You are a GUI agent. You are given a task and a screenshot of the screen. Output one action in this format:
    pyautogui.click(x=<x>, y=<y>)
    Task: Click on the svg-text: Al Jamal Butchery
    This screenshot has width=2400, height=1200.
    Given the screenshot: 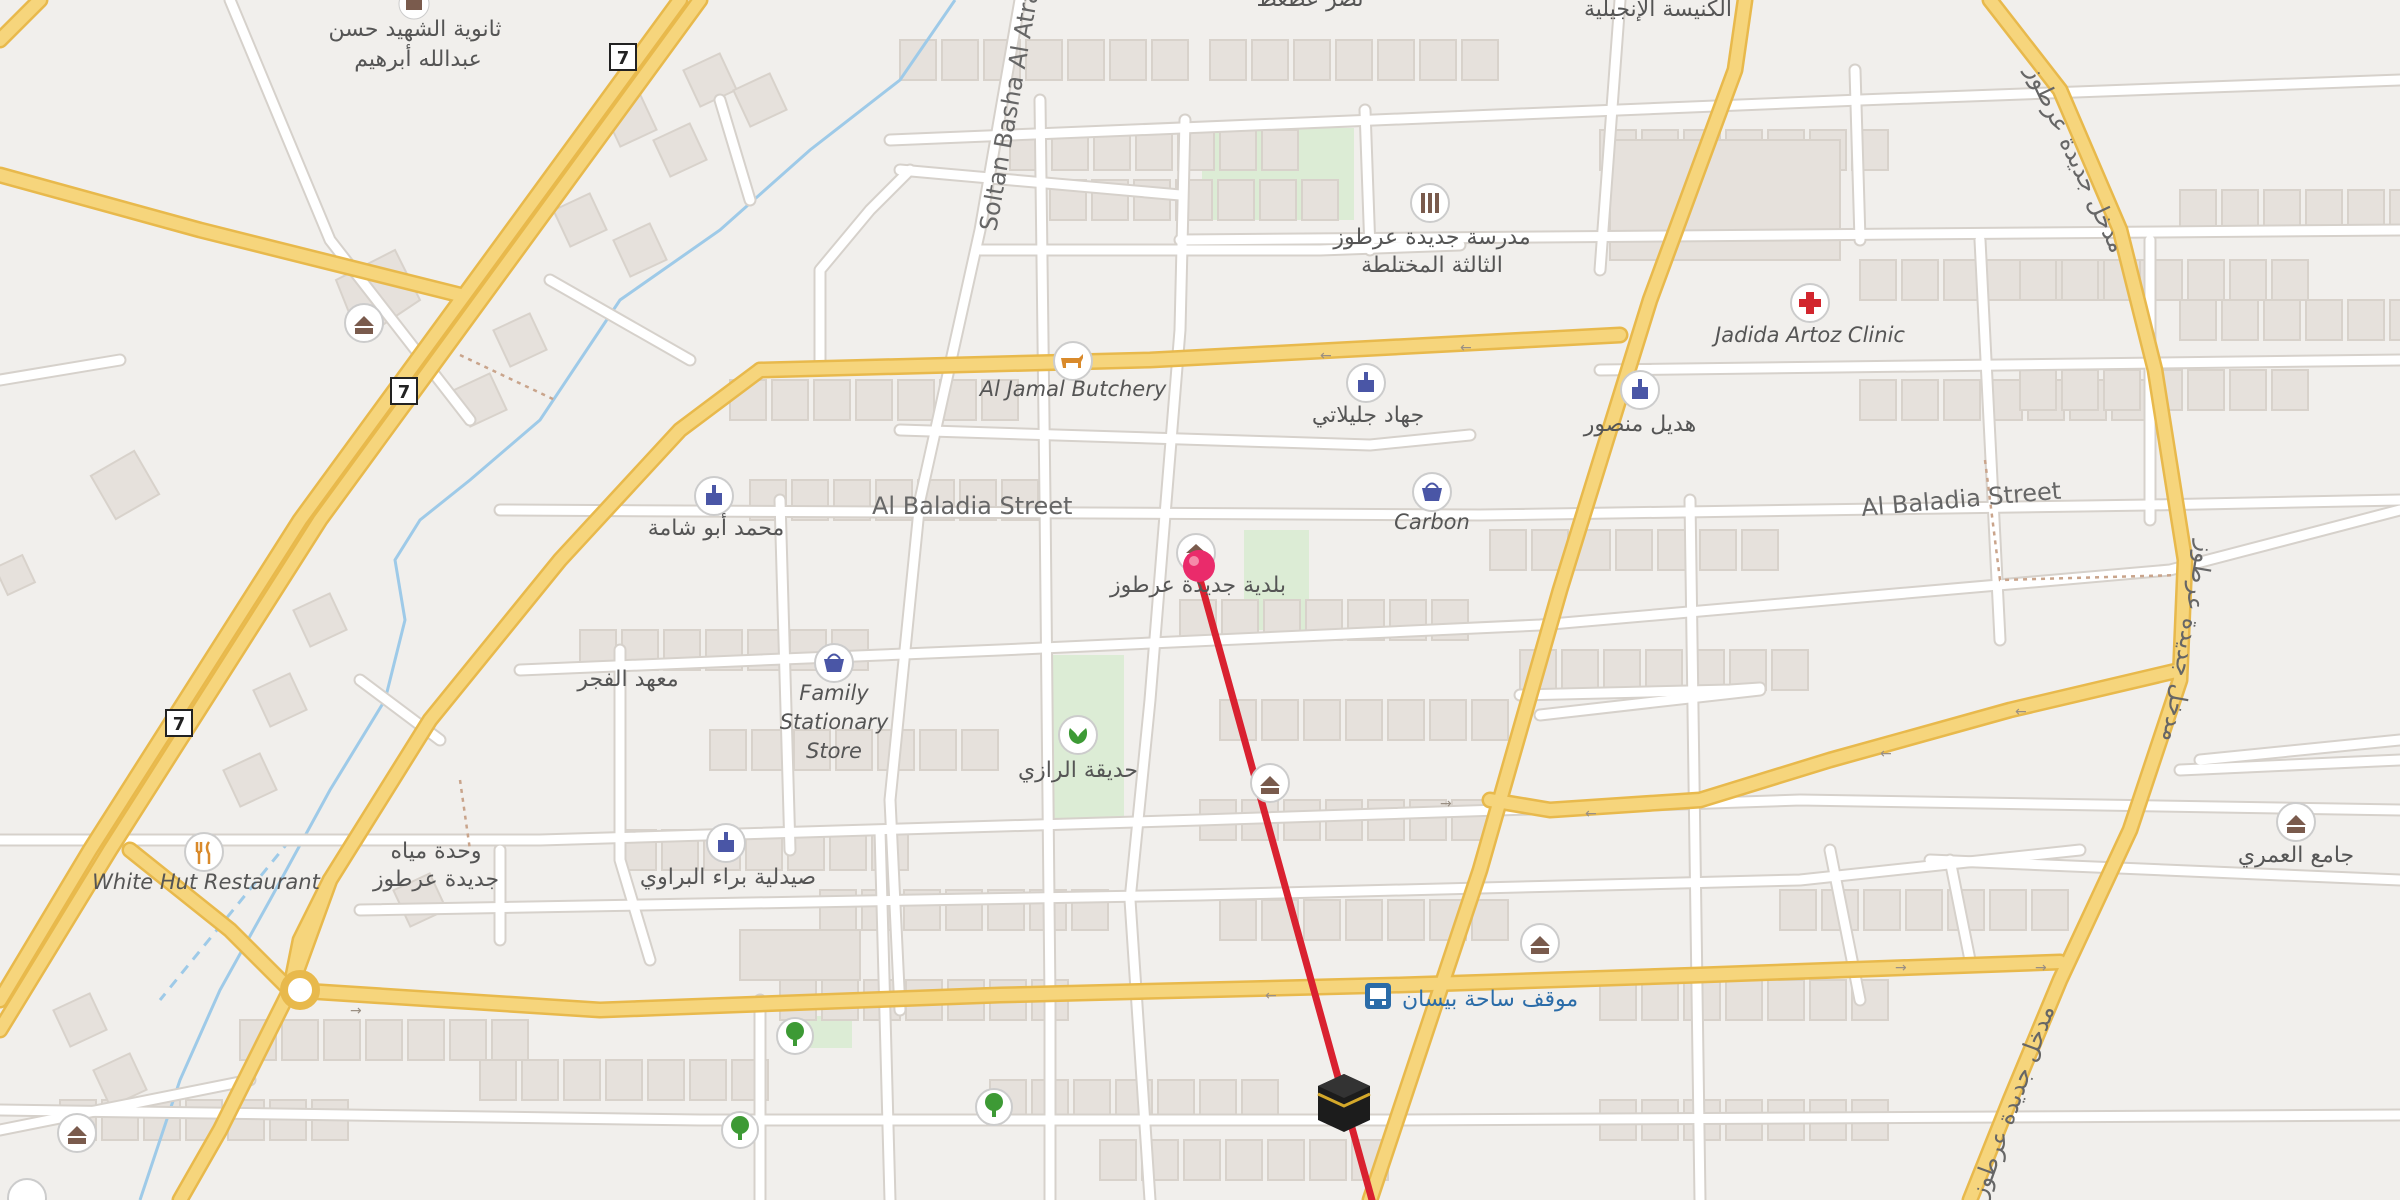 What is the action you would take?
    pyautogui.click(x=1072, y=389)
    